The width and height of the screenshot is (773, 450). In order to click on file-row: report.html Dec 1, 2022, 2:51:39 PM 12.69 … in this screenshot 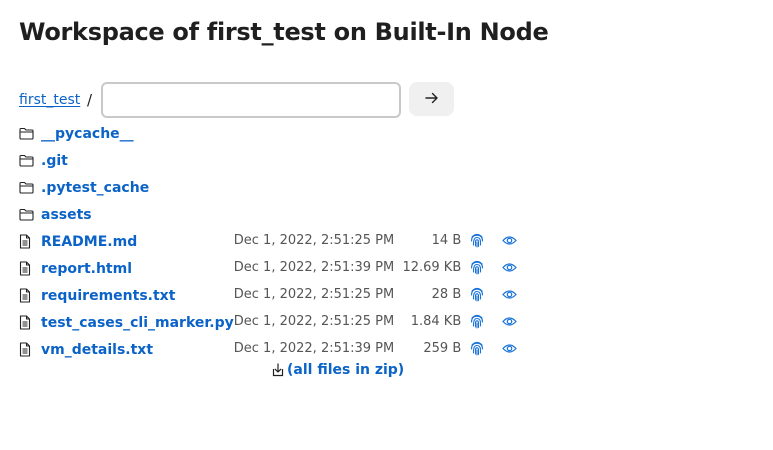, I will do `click(272, 267)`.